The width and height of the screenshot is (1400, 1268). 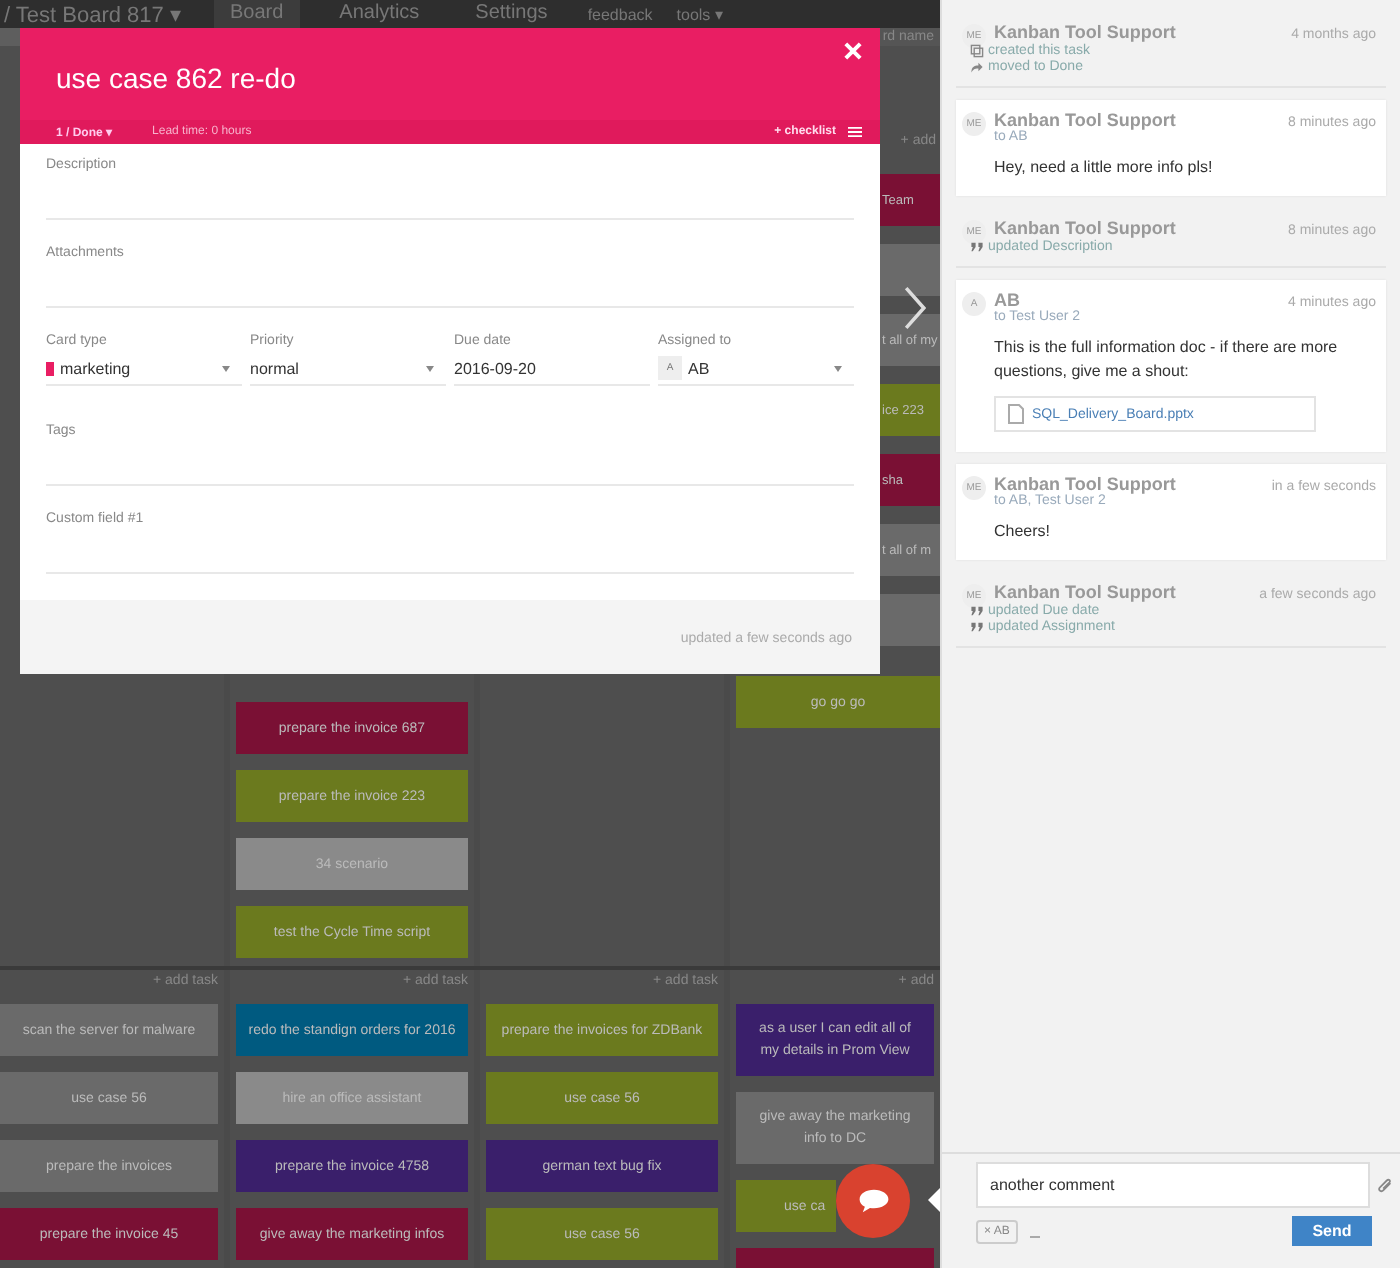 I want to click on file-icon, so click(x=1016, y=414).